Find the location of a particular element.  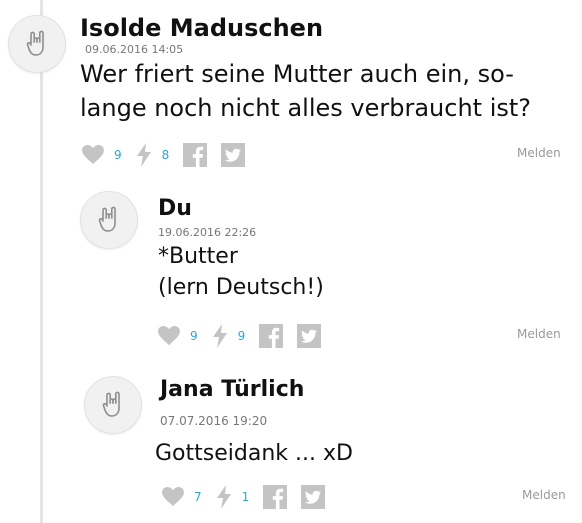

comment-actions: 7 1 is located at coordinates (250, 497).